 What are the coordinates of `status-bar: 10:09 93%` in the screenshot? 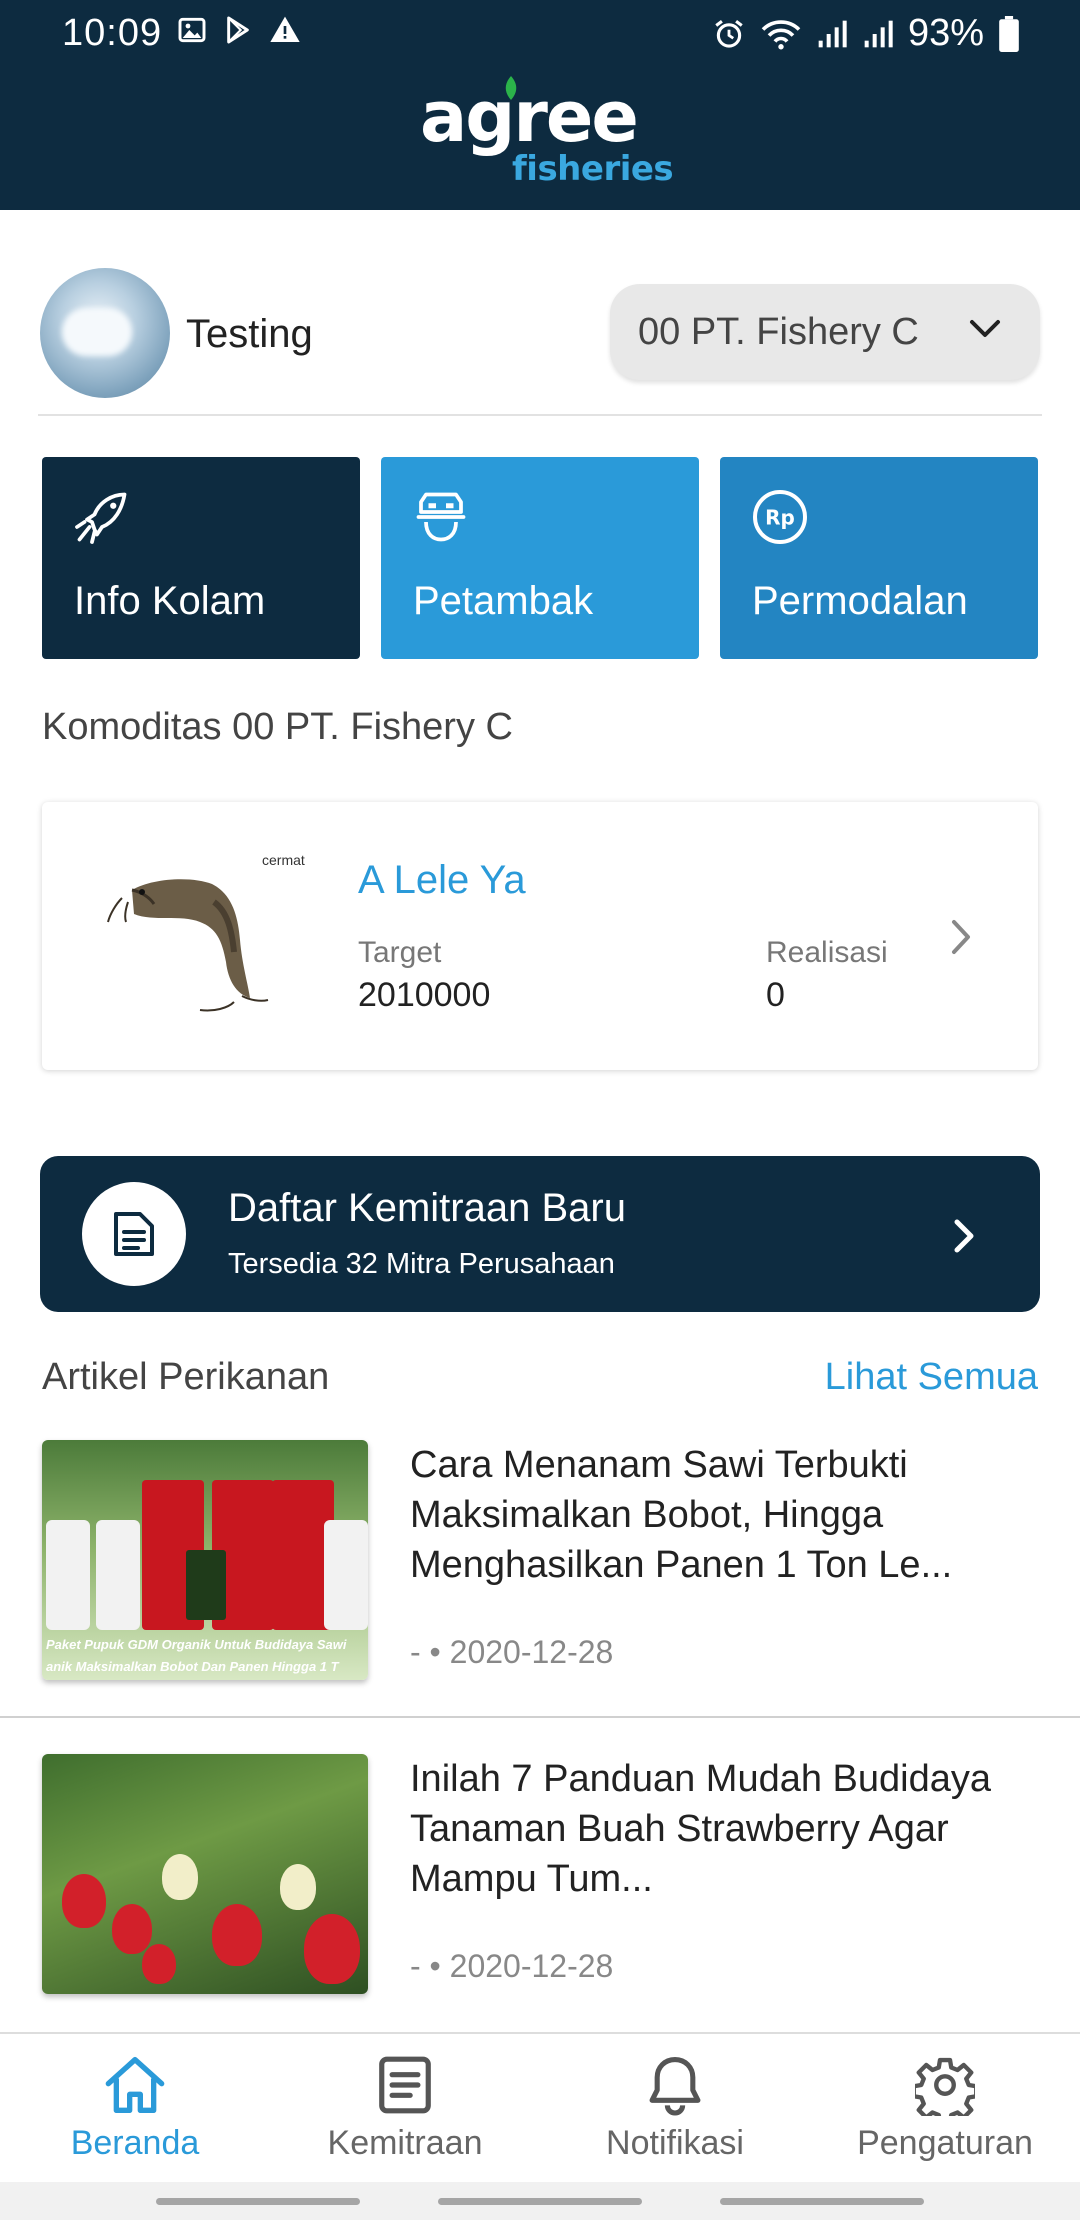 It's located at (540, 33).